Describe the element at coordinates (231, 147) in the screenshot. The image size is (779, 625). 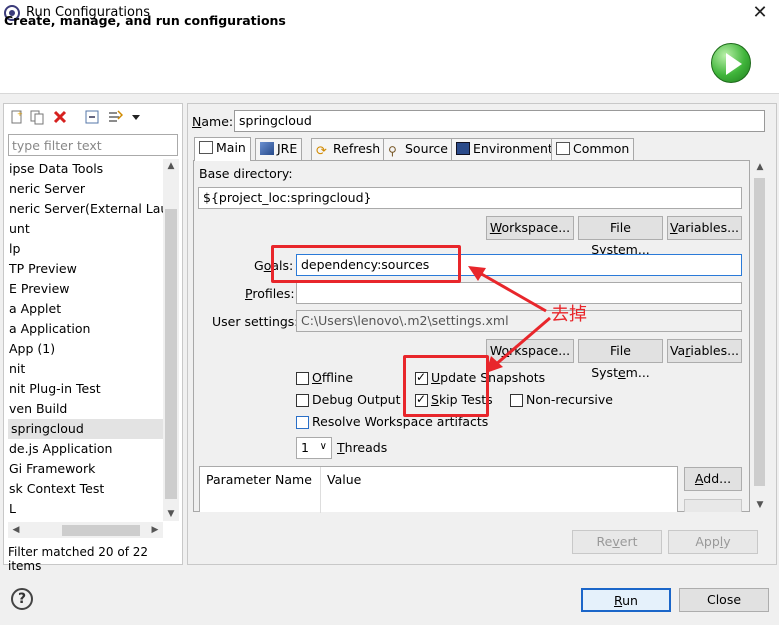
I see `tab-label: Main` at that location.